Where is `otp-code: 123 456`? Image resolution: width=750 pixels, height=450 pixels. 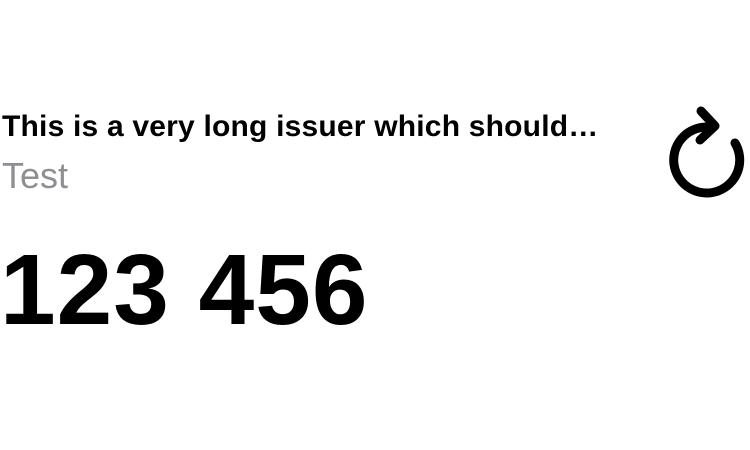
otp-code: 123 456 is located at coordinates (184, 290).